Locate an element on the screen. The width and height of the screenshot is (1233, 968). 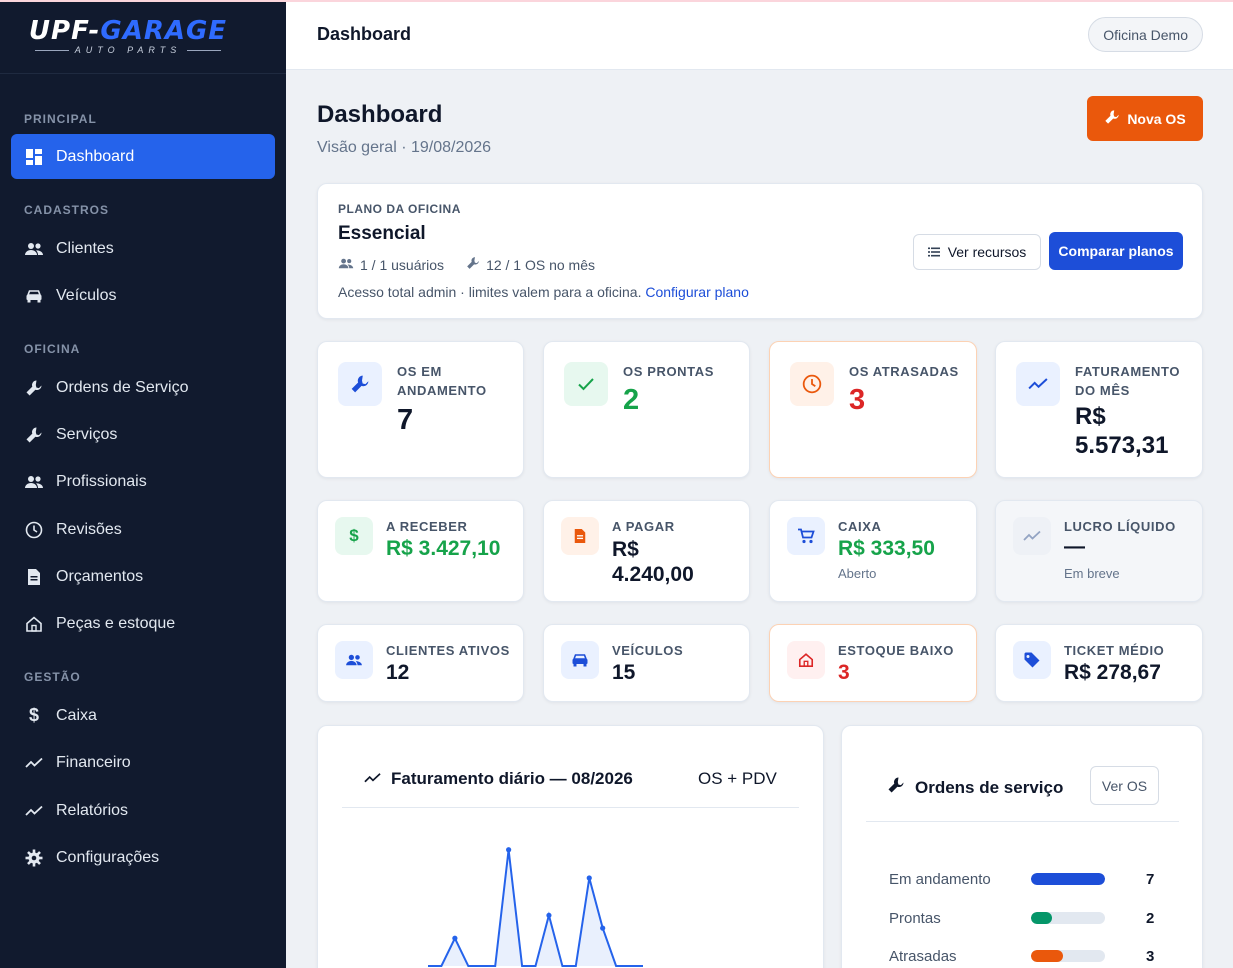
orders-row-count: 3 is located at coordinates (1150, 956).